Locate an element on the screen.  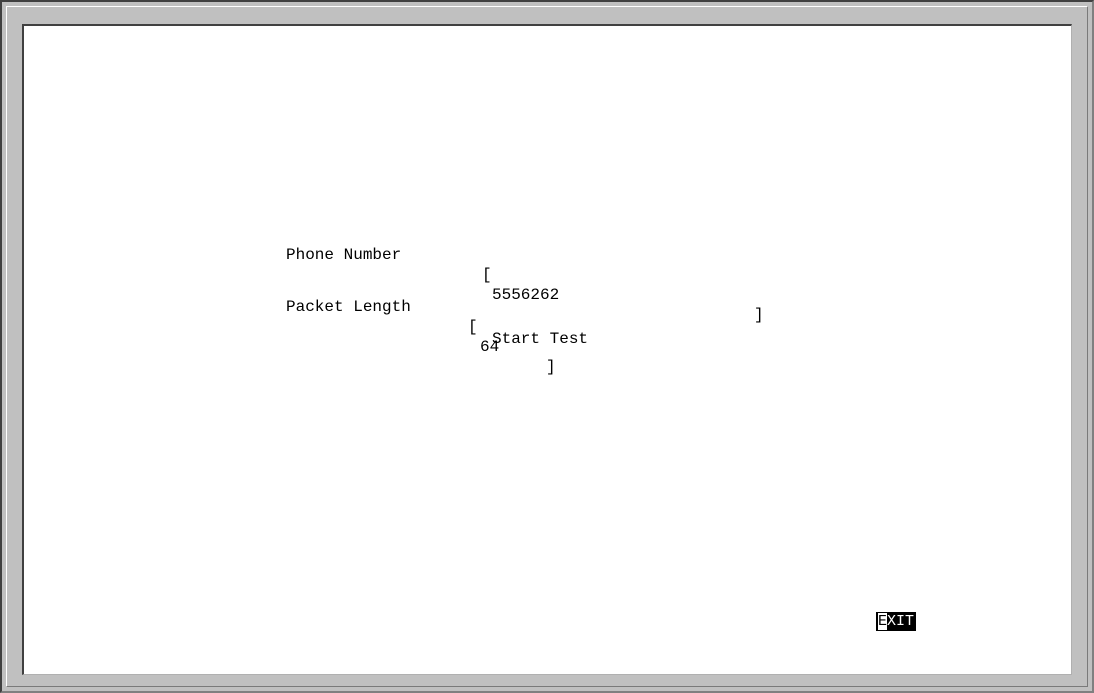
packet-length-close-bracket: ] is located at coordinates (551, 367).